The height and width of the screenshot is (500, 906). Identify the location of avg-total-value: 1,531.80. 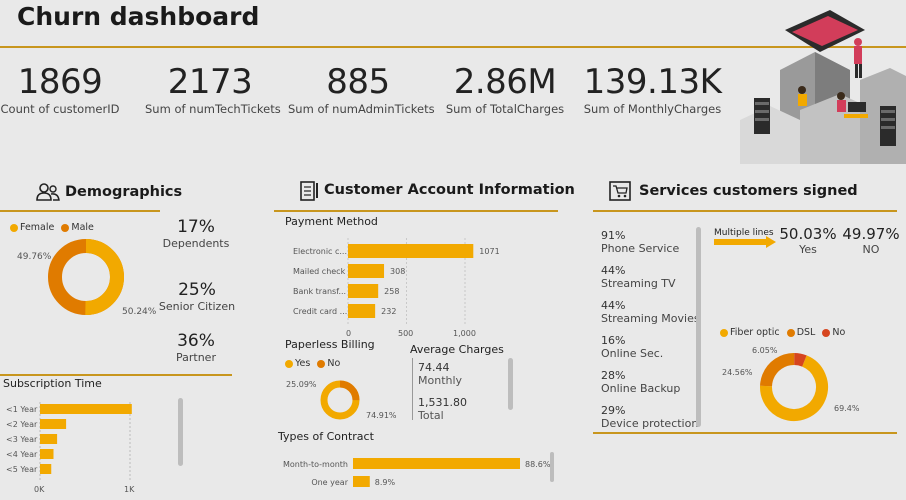
(442, 402).